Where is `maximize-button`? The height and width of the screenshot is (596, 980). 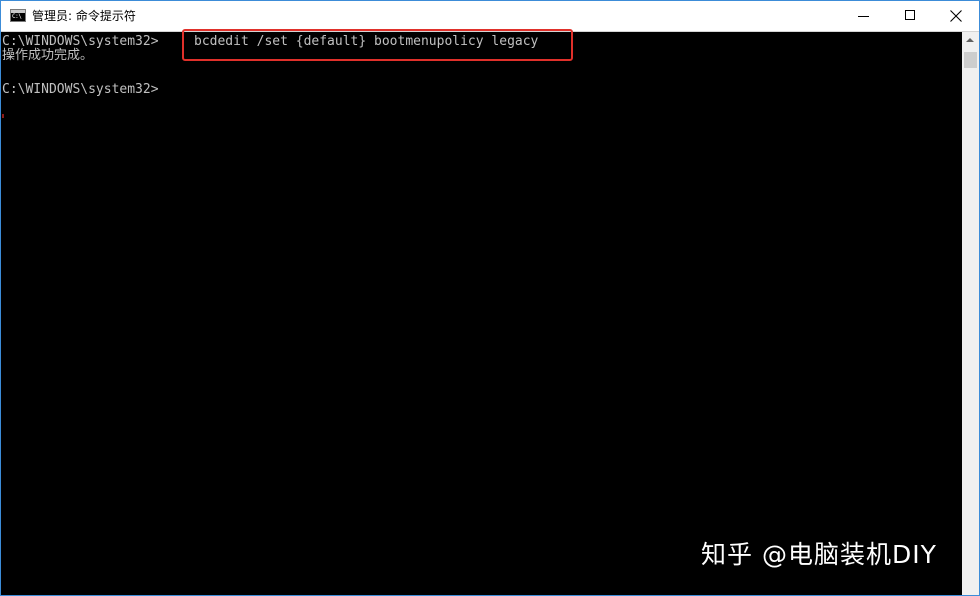 maximize-button is located at coordinates (910, 16).